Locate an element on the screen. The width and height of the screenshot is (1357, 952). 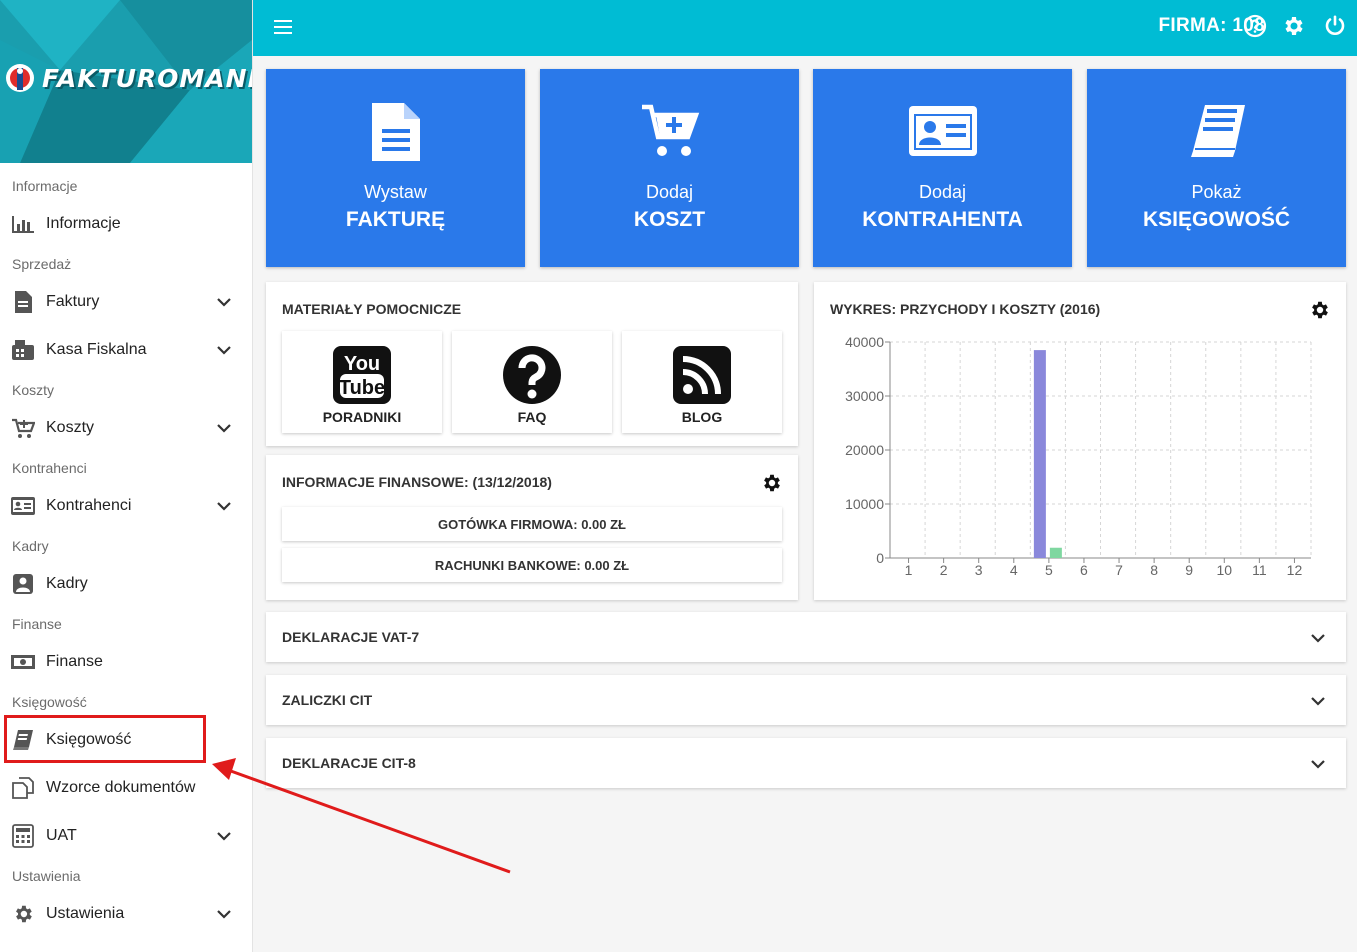
brand-name: FAKTUROMANIA is located at coordinates (147, 78).